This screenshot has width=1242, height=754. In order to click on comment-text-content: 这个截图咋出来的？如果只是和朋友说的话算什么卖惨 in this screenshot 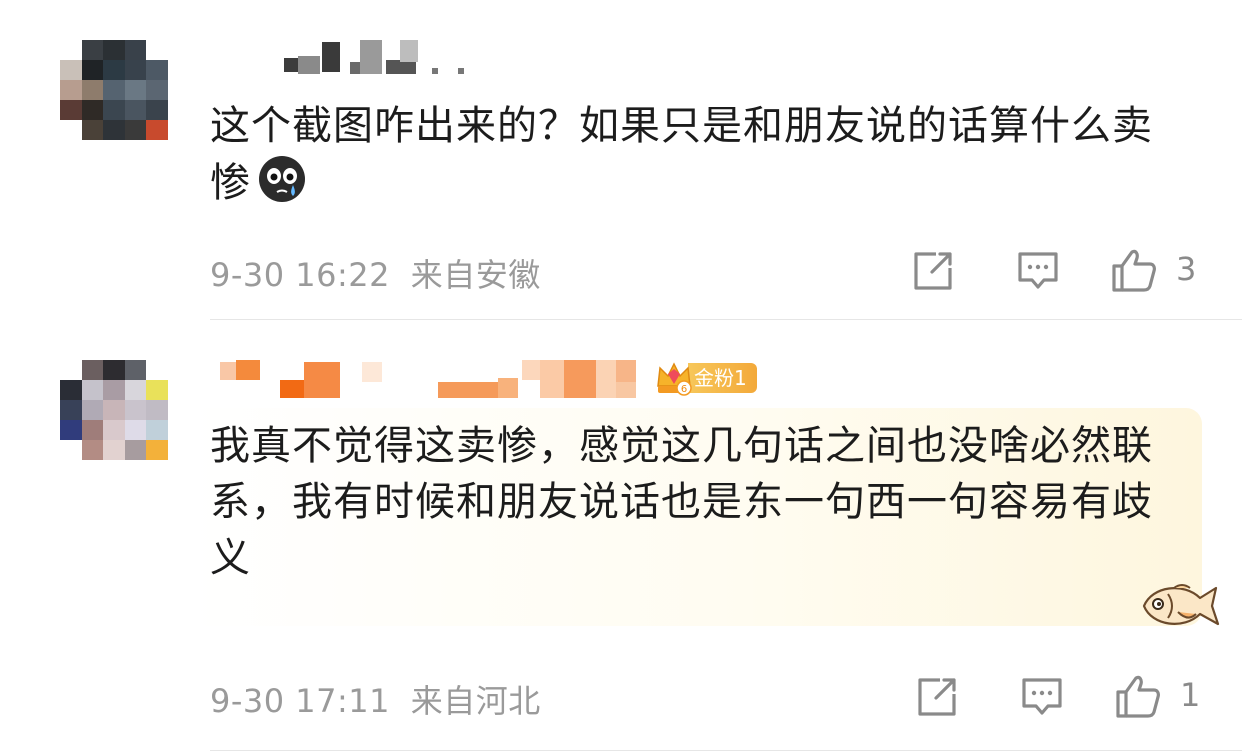, I will do `click(681, 154)`.